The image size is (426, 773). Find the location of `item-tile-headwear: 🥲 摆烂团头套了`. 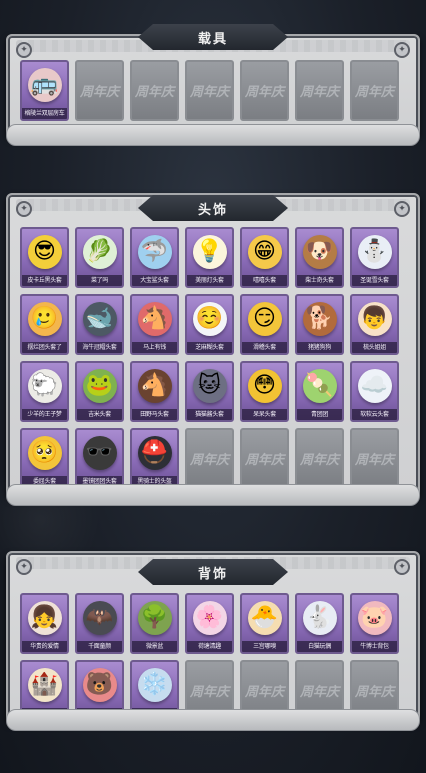

item-tile-headwear: 🥲 摆烂团头套了 is located at coordinates (44, 324).